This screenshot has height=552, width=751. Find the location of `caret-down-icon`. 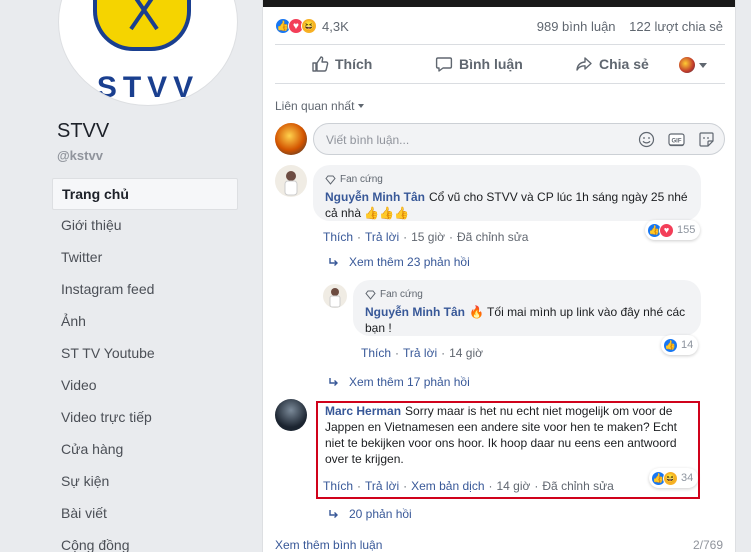

caret-down-icon is located at coordinates (361, 106).